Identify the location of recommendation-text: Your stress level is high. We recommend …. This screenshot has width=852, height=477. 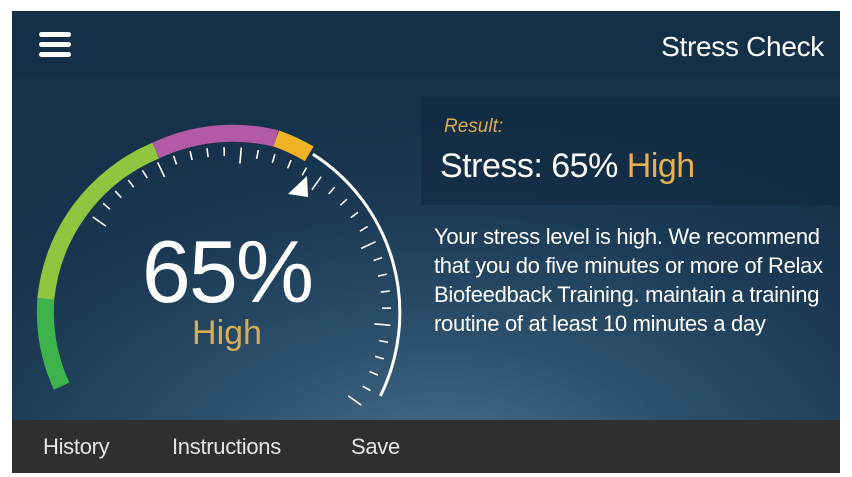
(628, 280).